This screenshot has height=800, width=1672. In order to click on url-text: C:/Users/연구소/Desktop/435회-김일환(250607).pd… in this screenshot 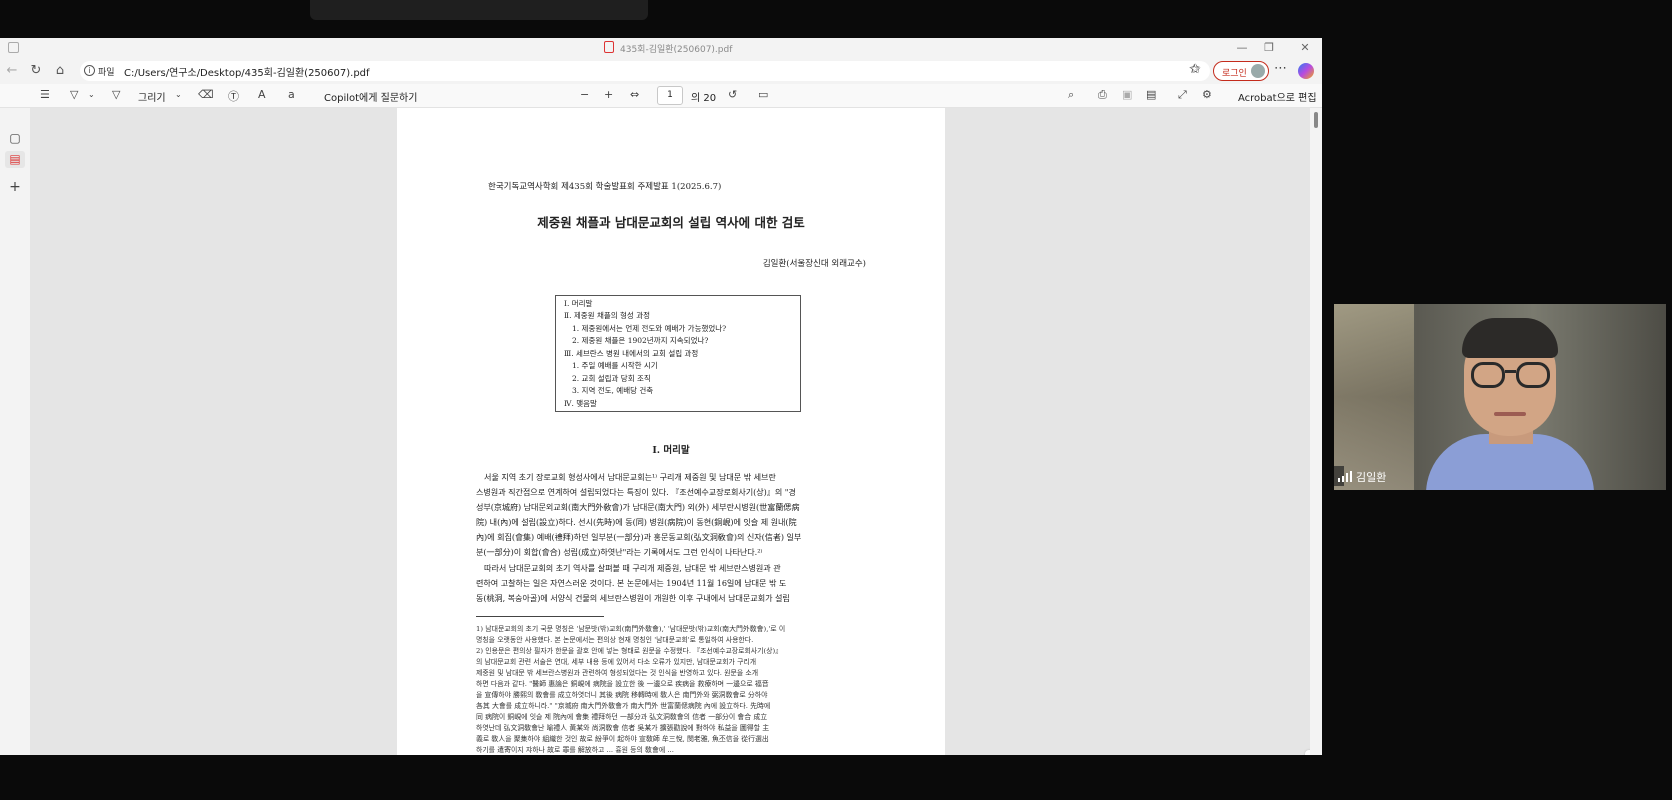, I will do `click(247, 71)`.